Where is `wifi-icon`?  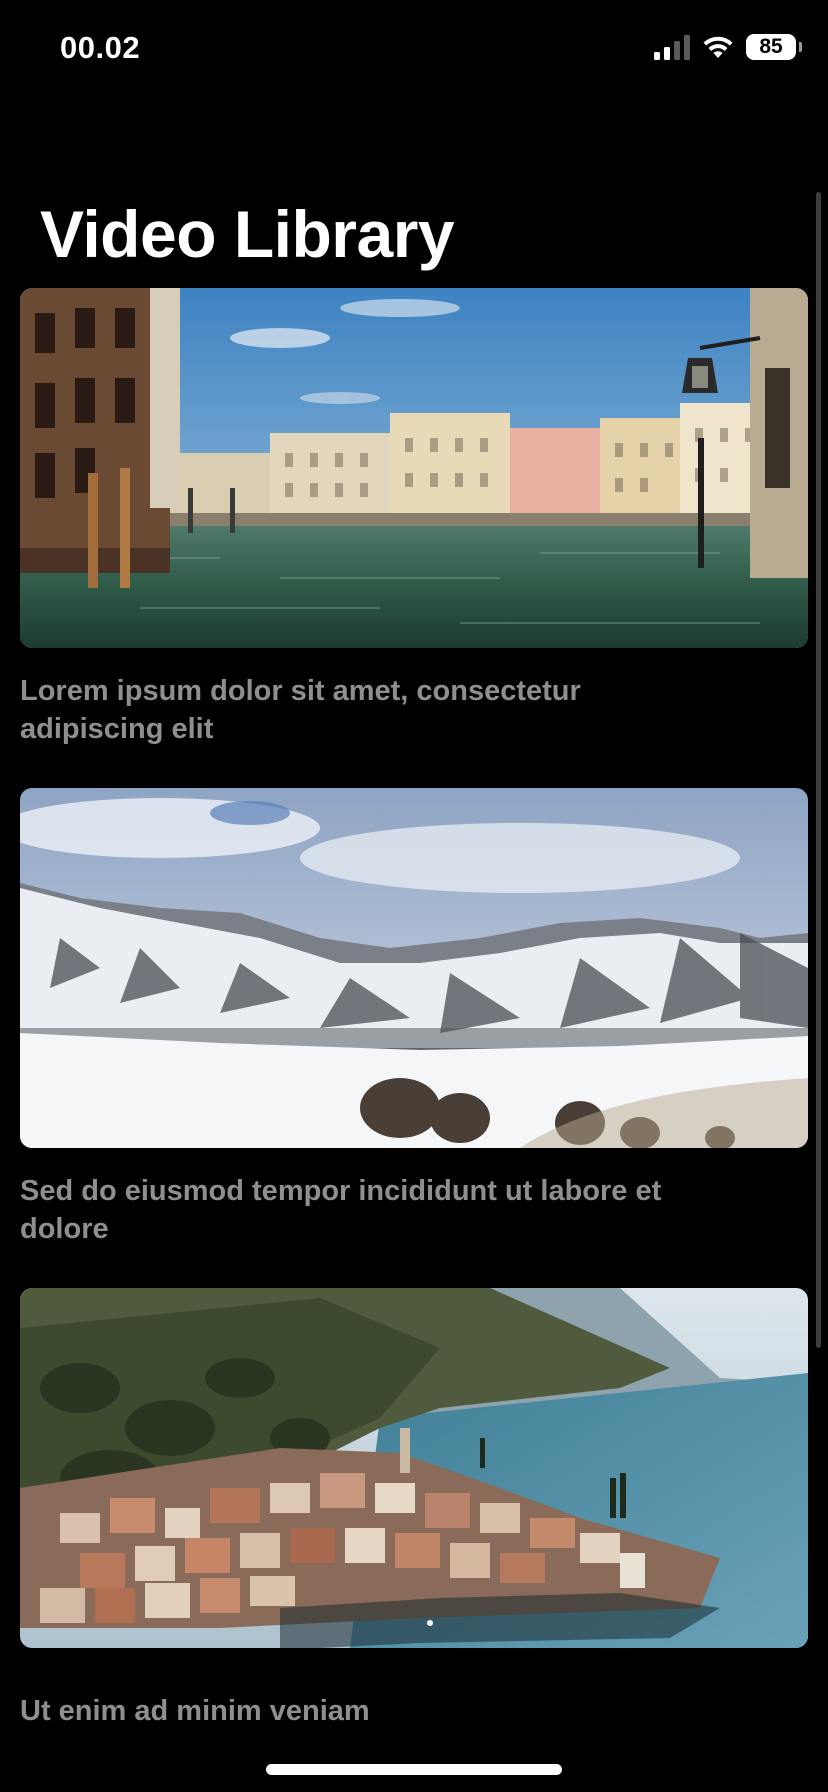 wifi-icon is located at coordinates (718, 47).